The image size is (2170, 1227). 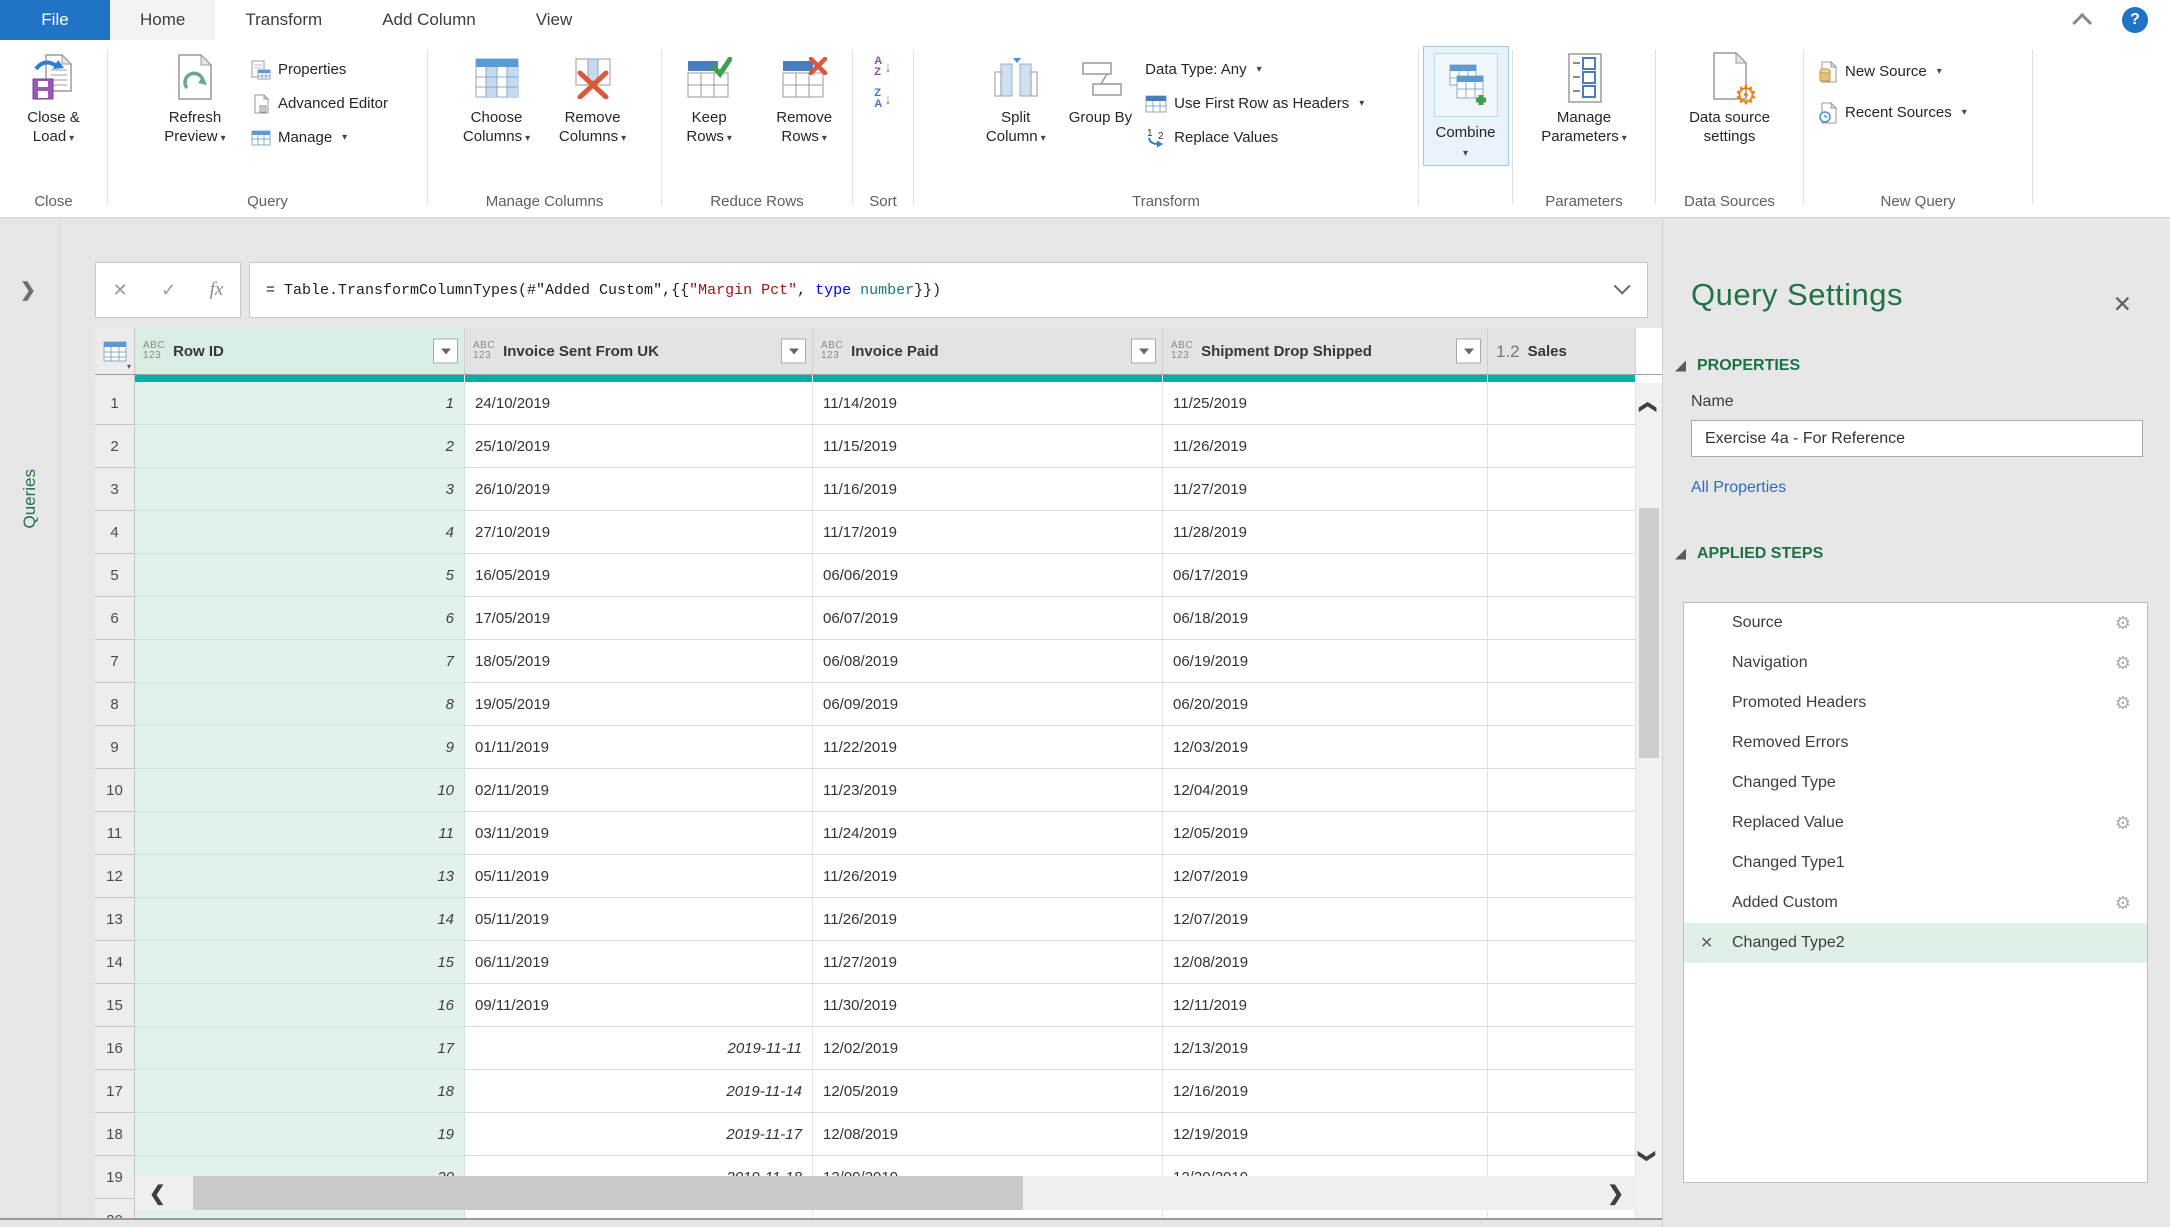 What do you see at coordinates (988, 790) in the screenshot?
I see `grid-cell: 11/23/2019` at bounding box center [988, 790].